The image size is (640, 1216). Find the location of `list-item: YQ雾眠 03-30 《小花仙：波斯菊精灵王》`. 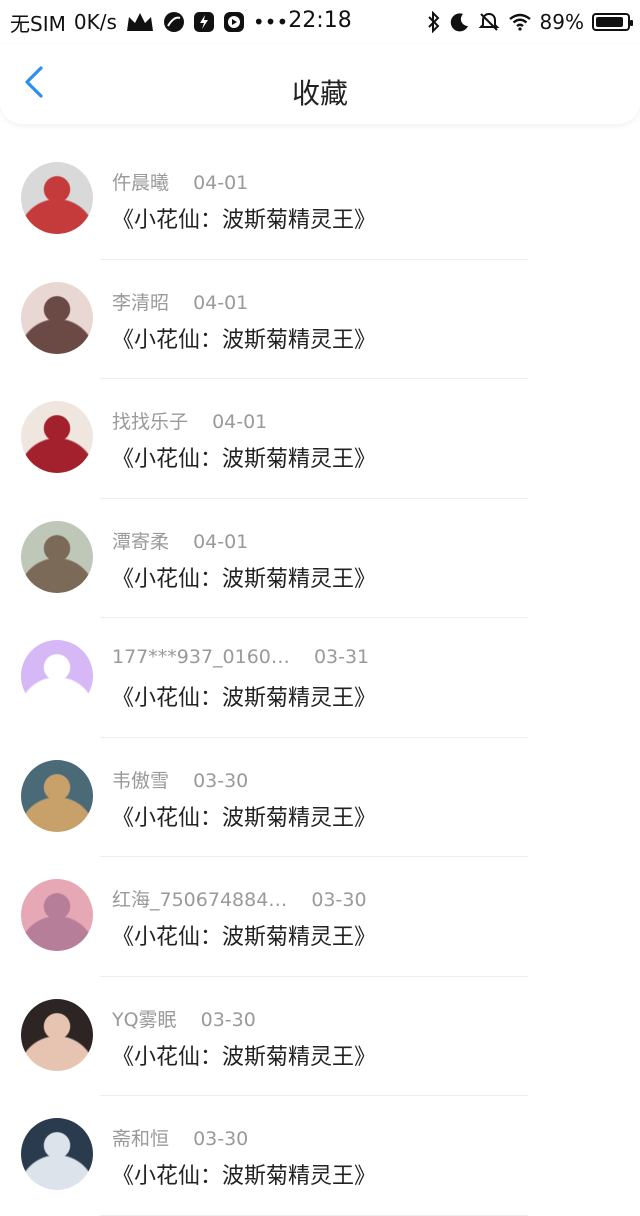

list-item: YQ雾眠 03-30 《小花仙：波斯菊精灵王》 is located at coordinates (320, 1036).